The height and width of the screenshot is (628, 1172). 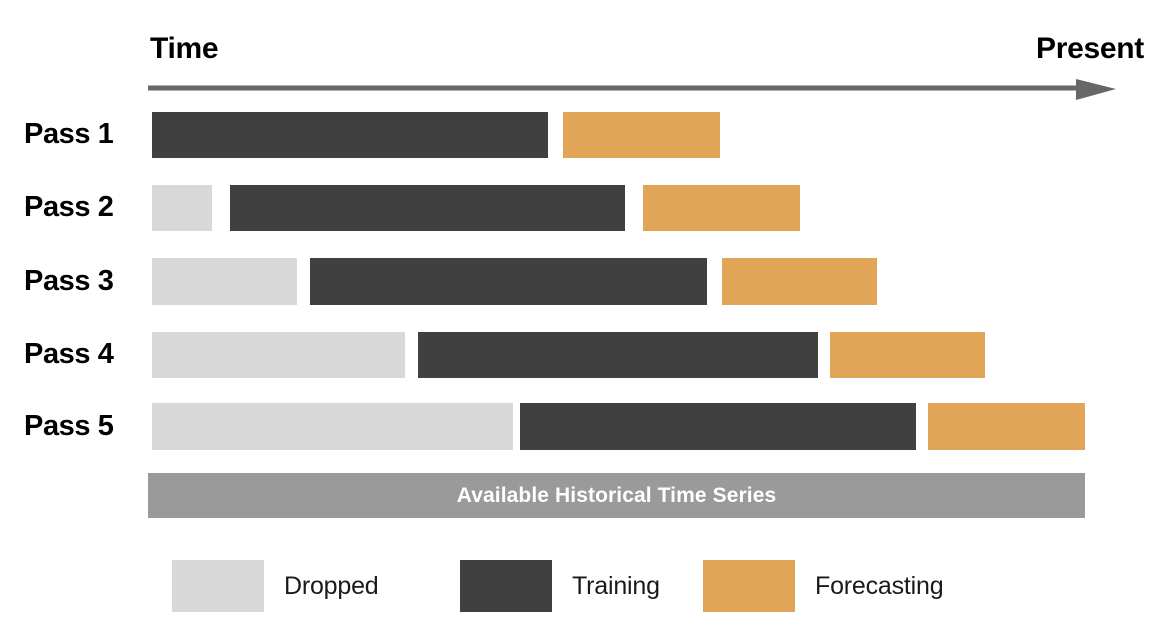 What do you see at coordinates (69, 281) in the screenshot?
I see `pass-label-3: Pass 3` at bounding box center [69, 281].